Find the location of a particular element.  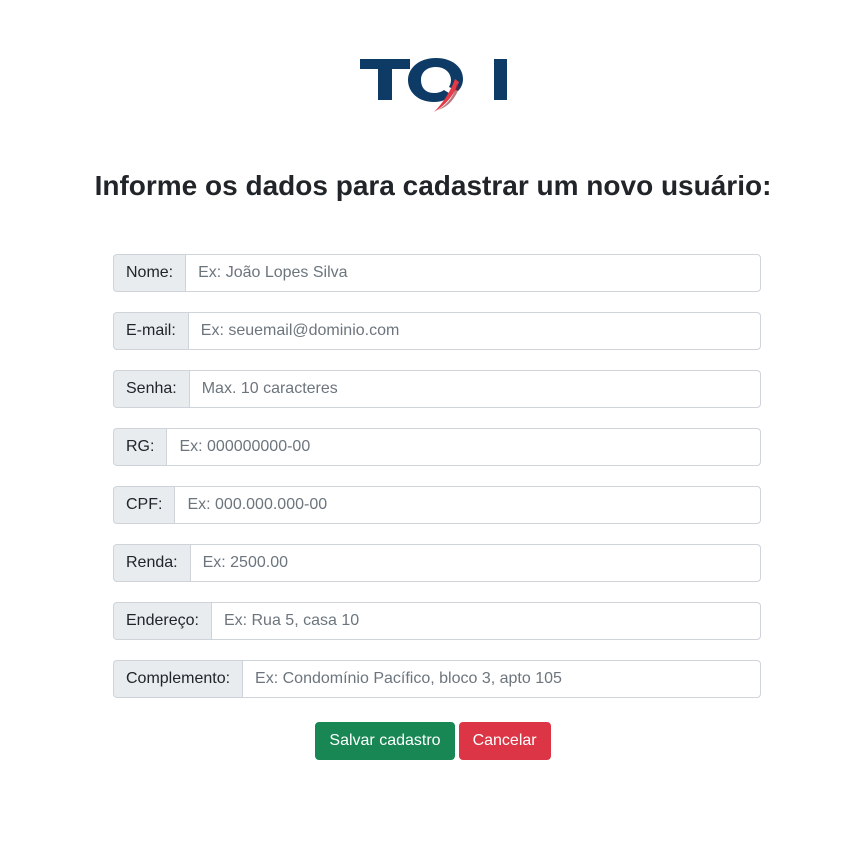

email-input-group: E-mail: is located at coordinates (437, 331).